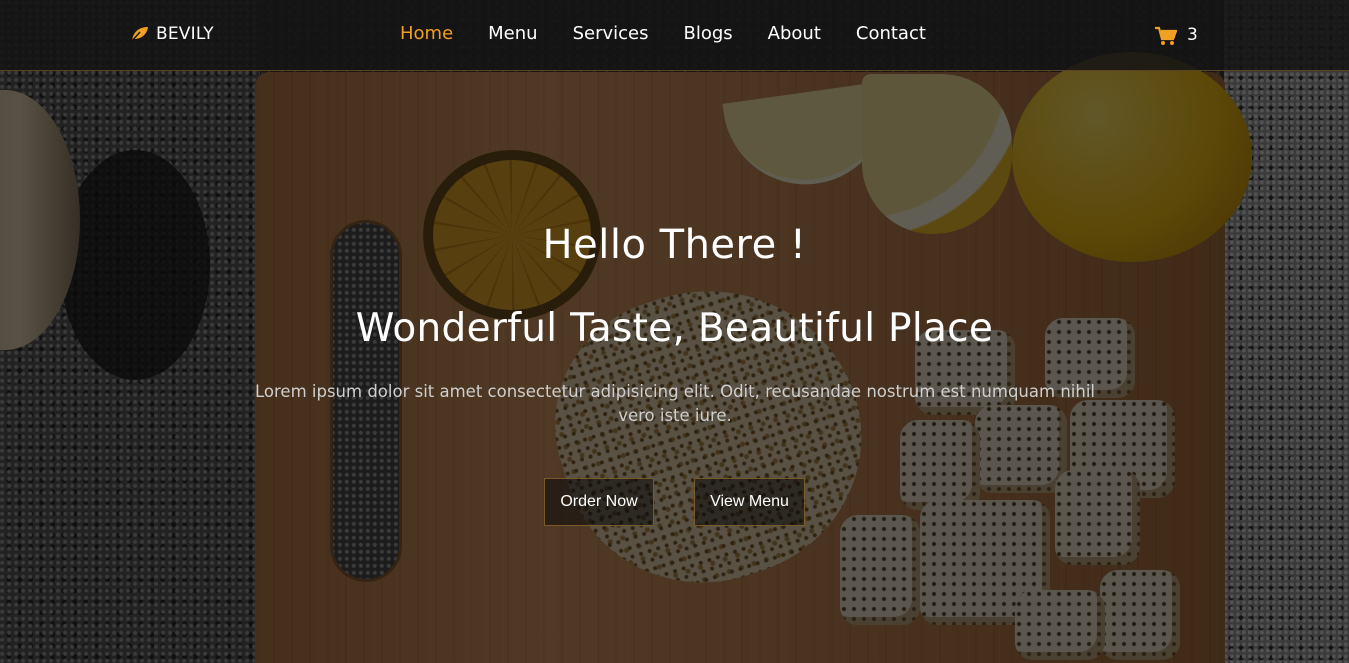 The image size is (1349, 663). I want to click on nav-item-about: About, so click(794, 33).